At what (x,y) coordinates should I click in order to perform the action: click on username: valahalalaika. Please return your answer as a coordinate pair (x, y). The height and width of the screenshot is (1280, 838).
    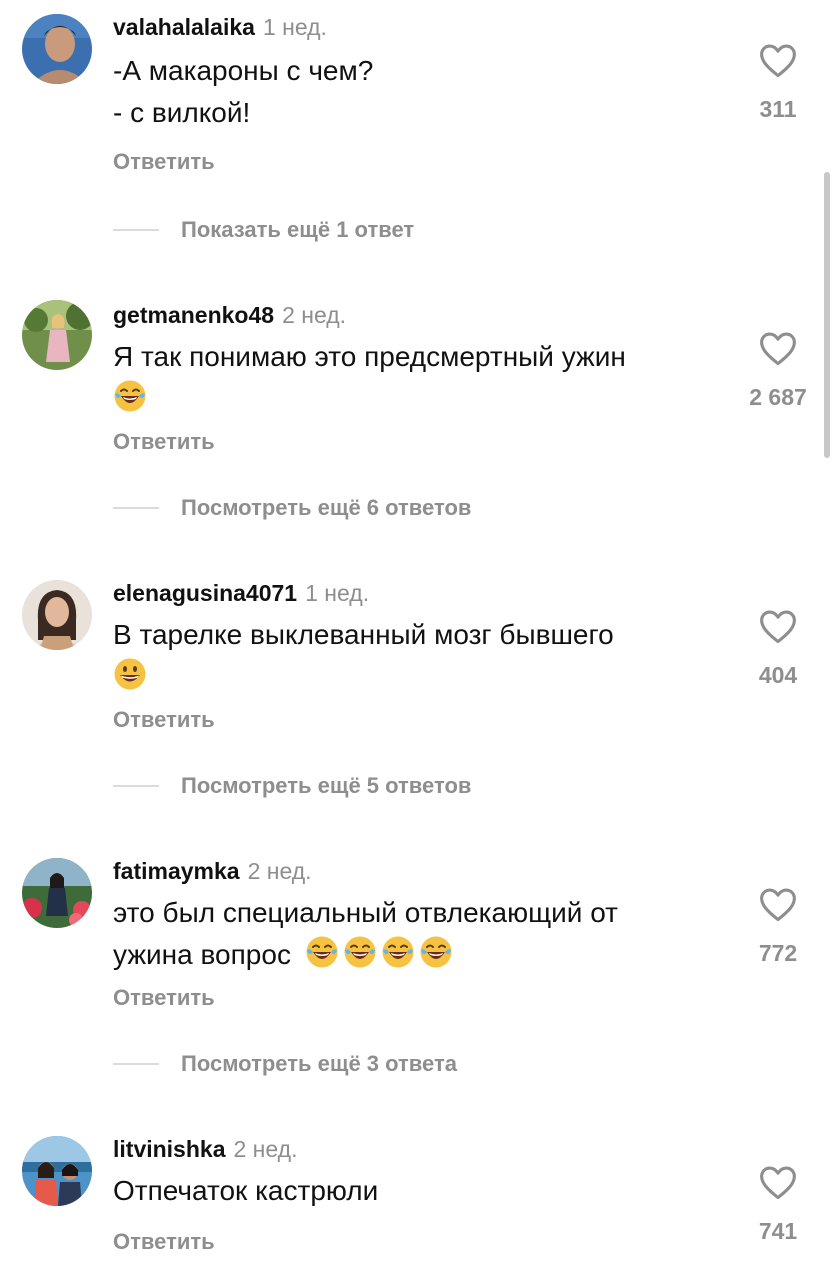
    Looking at the image, I should click on (184, 27).